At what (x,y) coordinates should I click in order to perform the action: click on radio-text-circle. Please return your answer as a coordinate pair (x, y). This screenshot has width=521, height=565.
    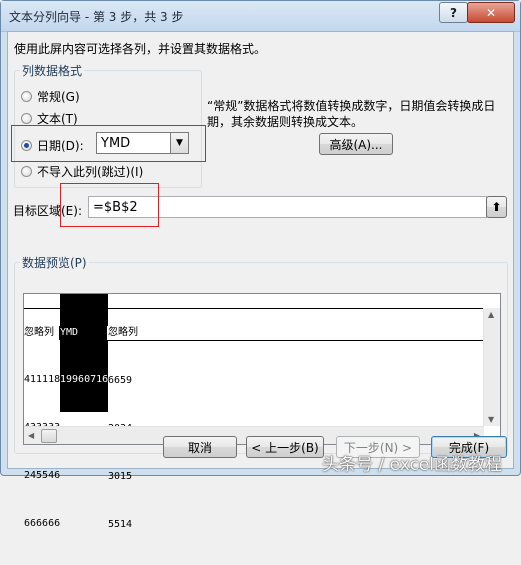
    Looking at the image, I should click on (26, 118).